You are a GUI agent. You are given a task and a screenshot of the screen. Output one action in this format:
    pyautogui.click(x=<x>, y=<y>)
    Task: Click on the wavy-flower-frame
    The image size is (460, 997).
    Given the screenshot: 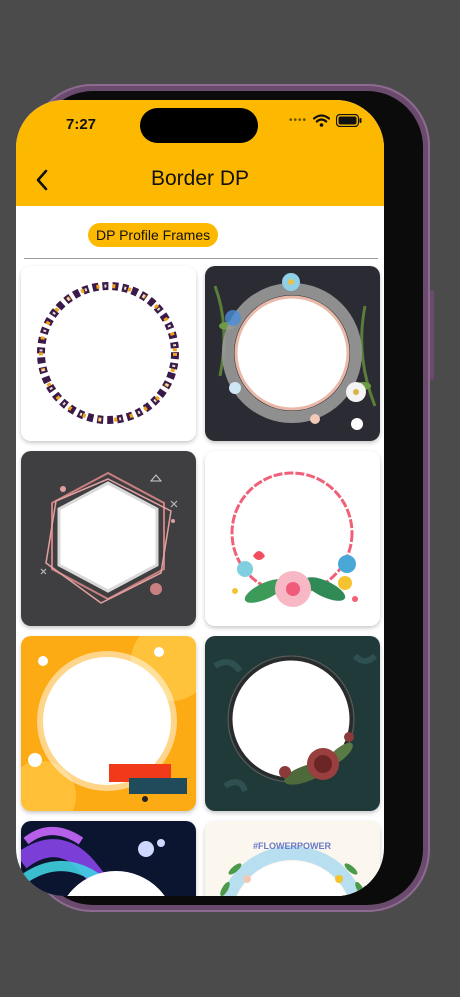 What is the action you would take?
    pyautogui.click(x=292, y=538)
    